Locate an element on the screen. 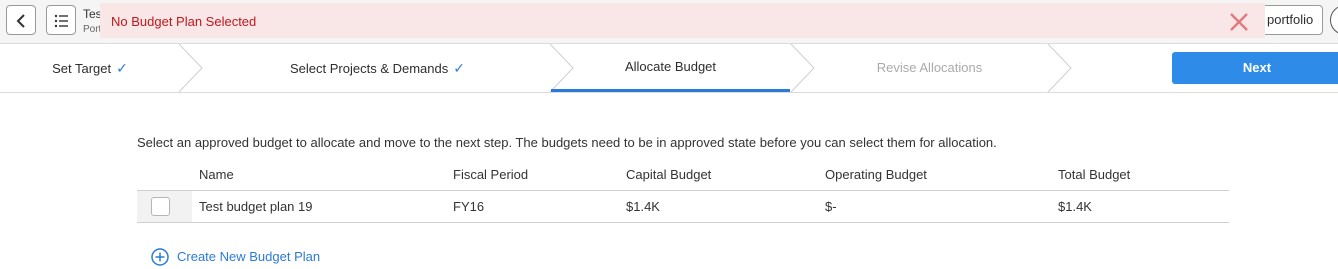 The height and width of the screenshot is (269, 1338). step-label: Revise Allocations is located at coordinates (929, 67).